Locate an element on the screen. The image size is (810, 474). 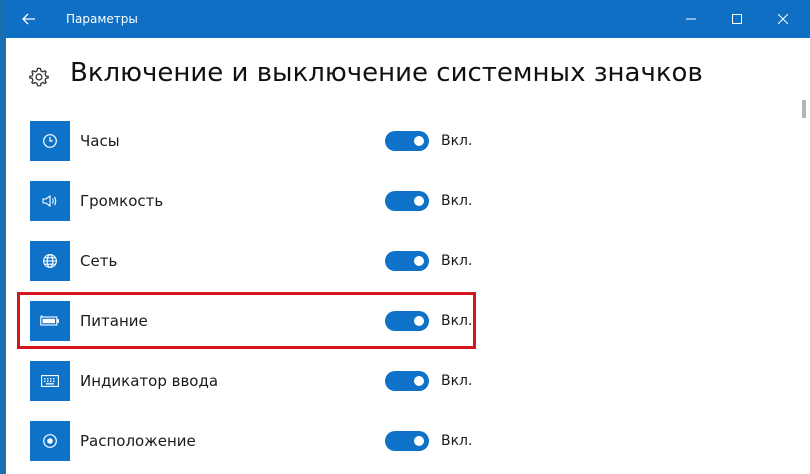
clock-icon is located at coordinates (50, 141).